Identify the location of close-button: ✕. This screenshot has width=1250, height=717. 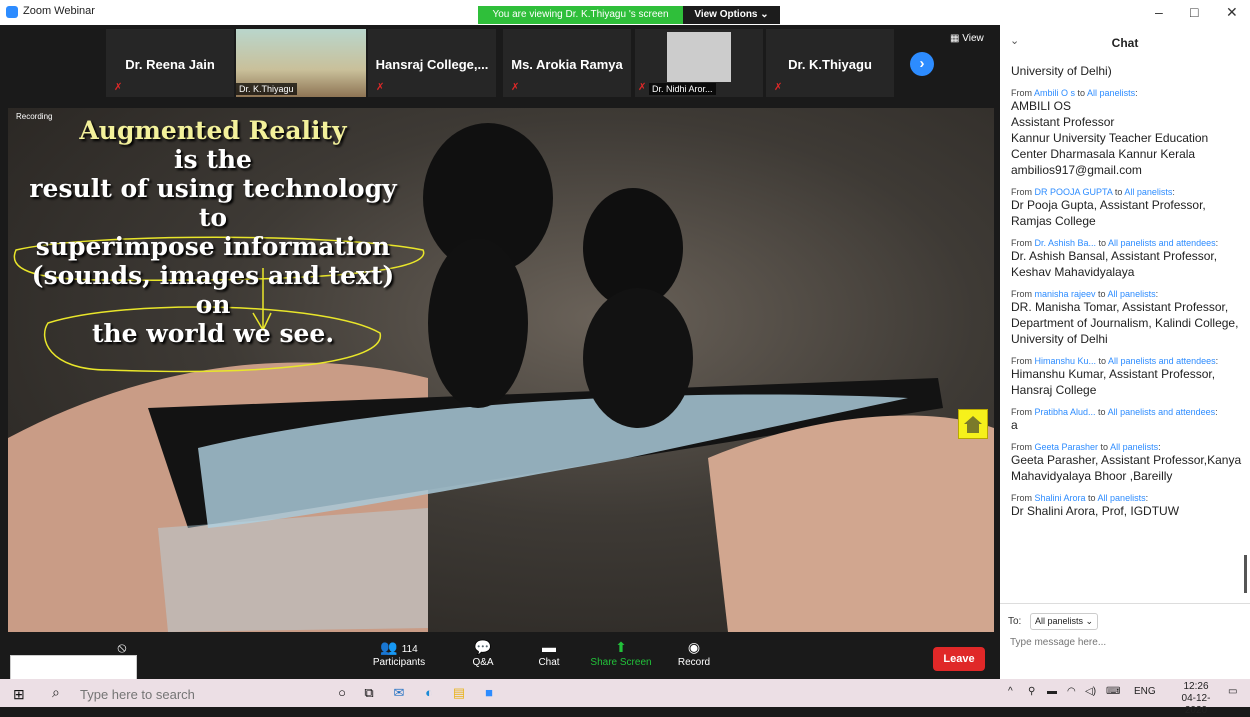
(1232, 12).